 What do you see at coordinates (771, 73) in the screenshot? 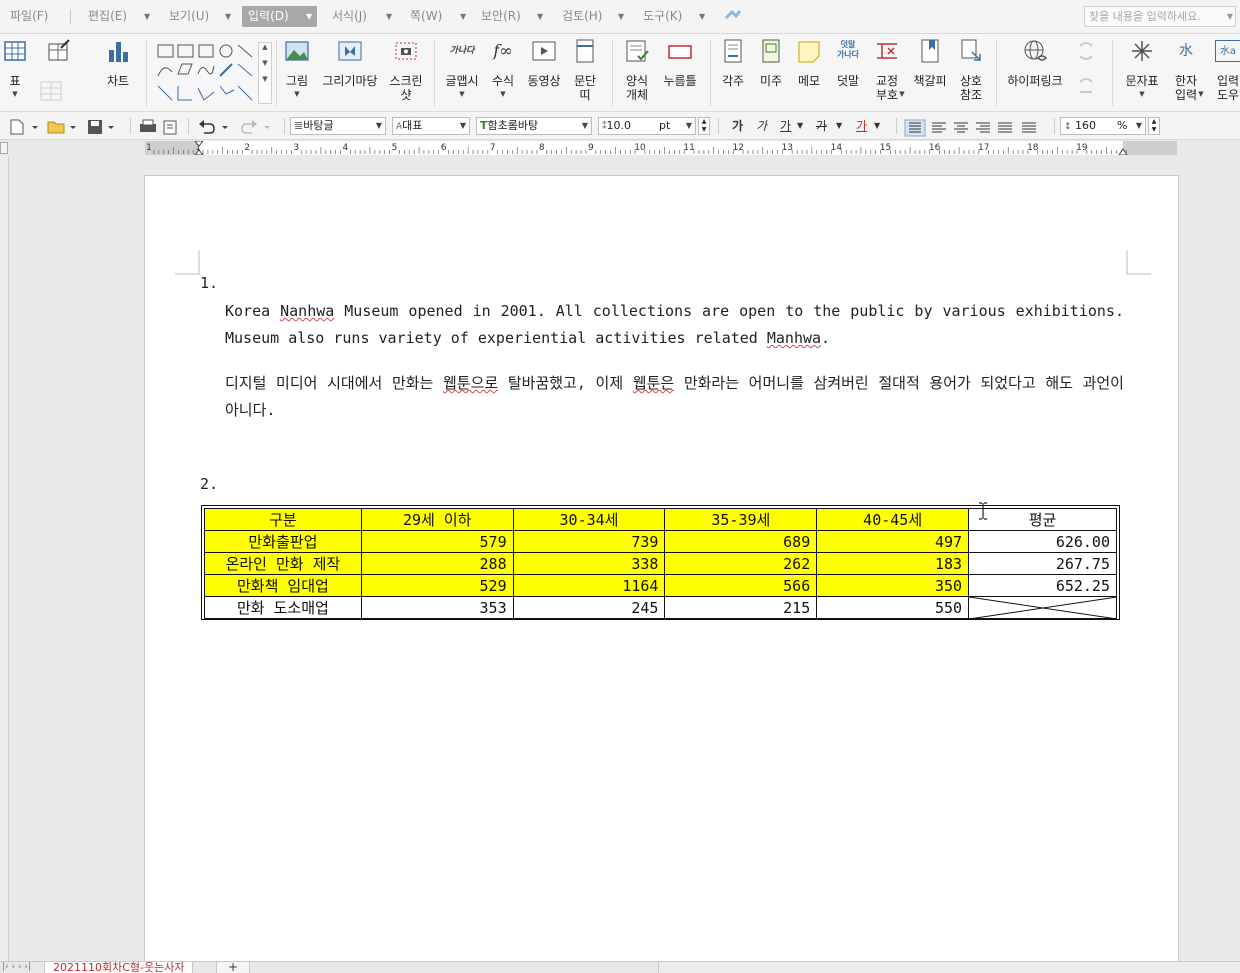
I see `endnote-button: 미주` at bounding box center [771, 73].